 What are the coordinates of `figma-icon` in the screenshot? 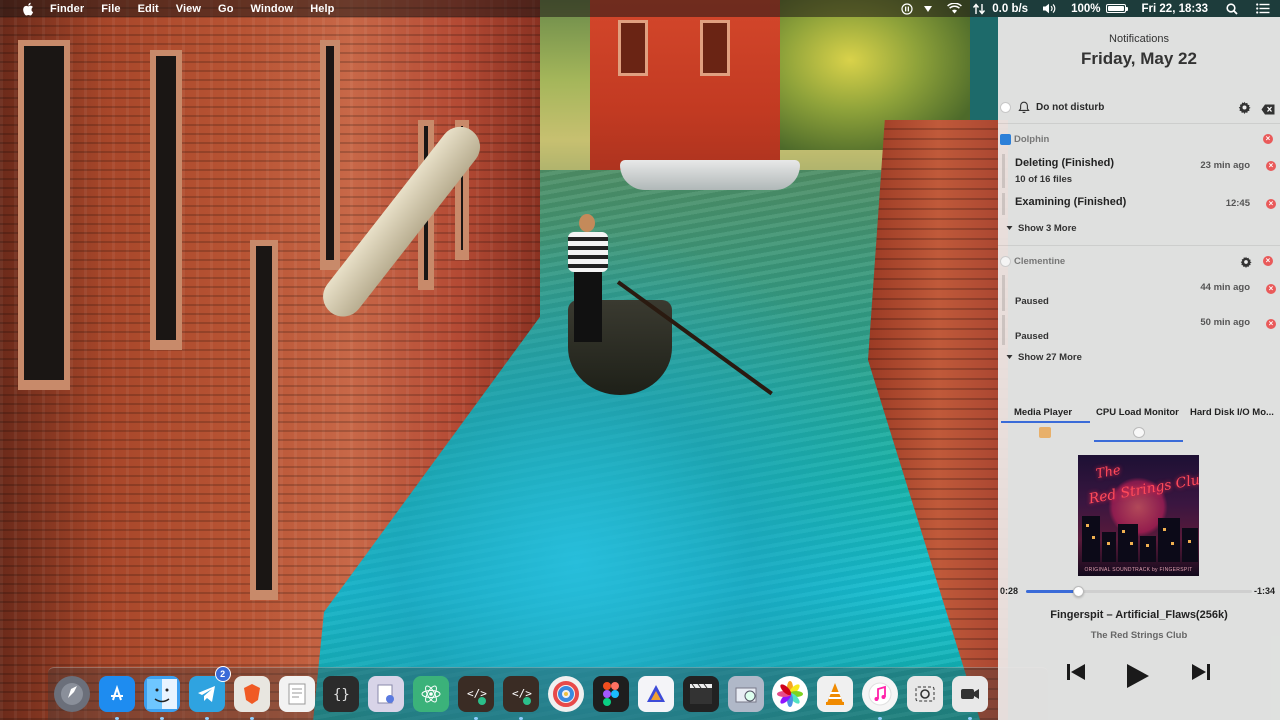 It's located at (611, 694).